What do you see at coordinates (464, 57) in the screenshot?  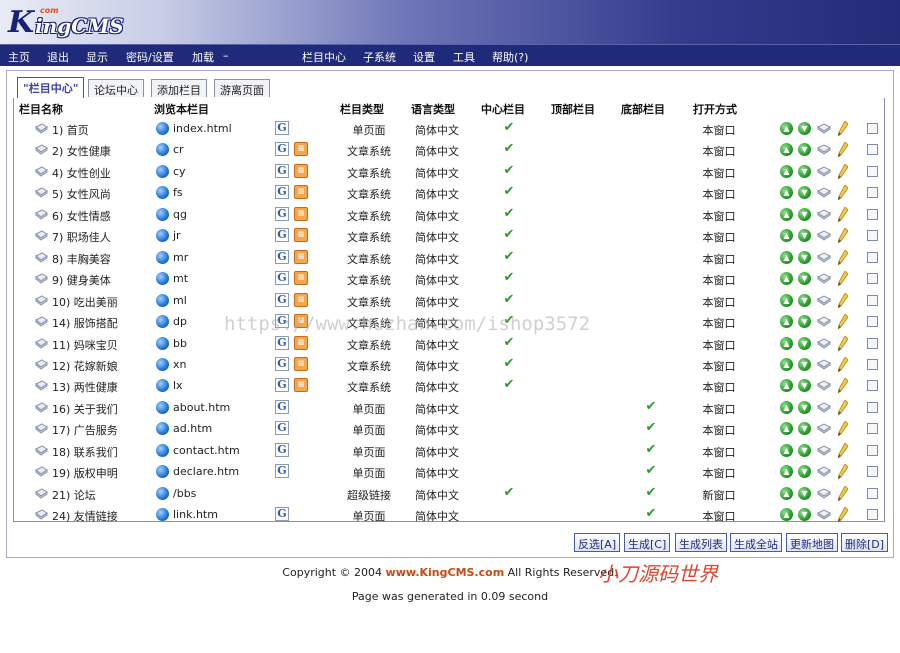 I see `menu-tools: 工具` at bounding box center [464, 57].